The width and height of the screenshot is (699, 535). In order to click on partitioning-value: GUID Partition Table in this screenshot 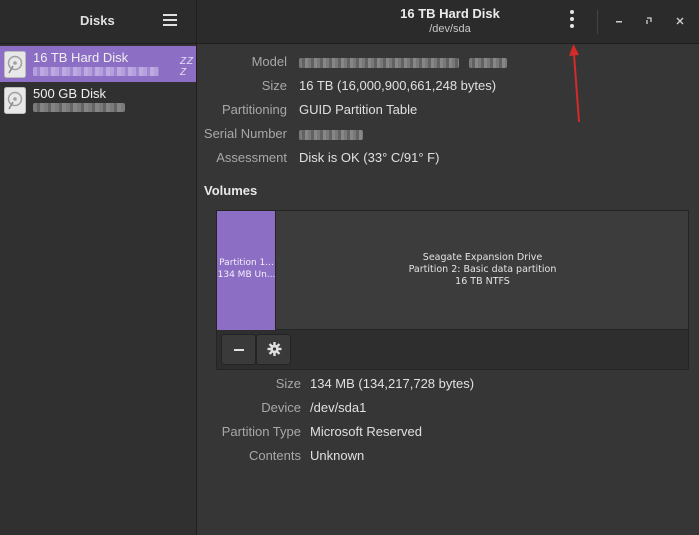, I will do `click(358, 109)`.